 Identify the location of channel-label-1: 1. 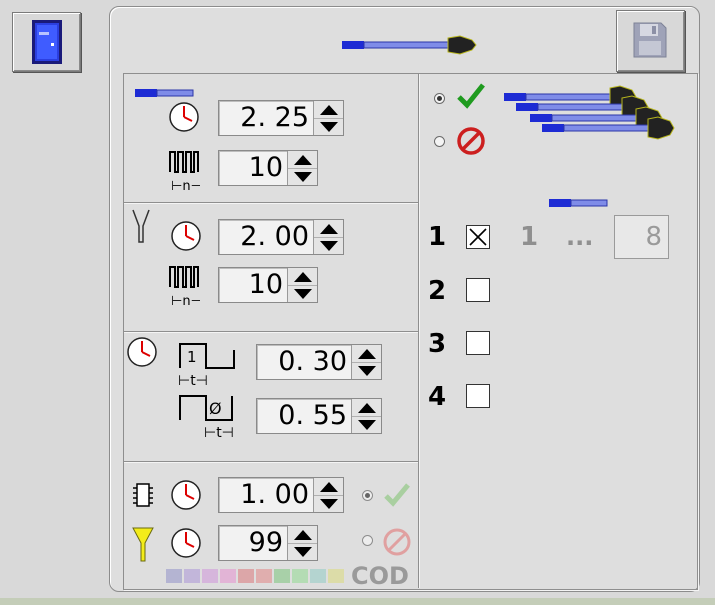
(437, 237).